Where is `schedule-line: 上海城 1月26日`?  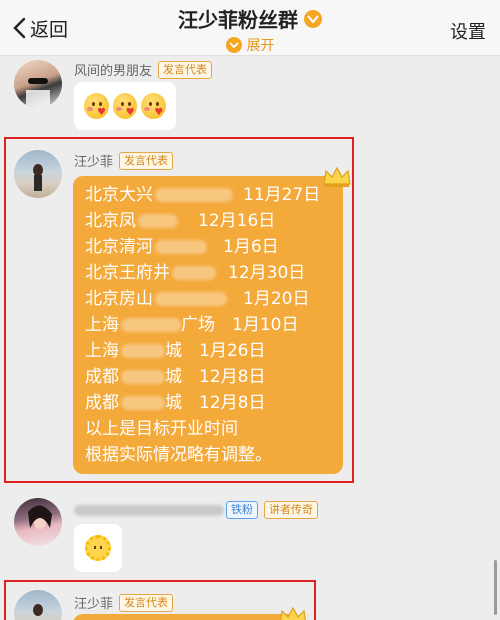
schedule-line: 上海城 1月26日 is located at coordinates (175, 351).